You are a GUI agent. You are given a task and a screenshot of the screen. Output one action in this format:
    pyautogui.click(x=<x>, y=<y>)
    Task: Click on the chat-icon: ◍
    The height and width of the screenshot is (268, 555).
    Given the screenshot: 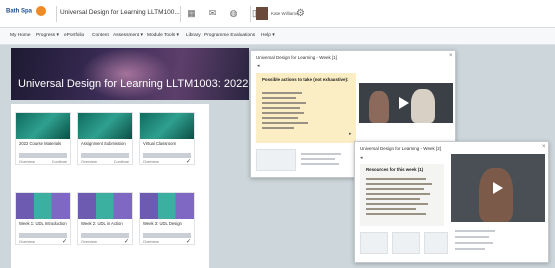 What is the action you would take?
    pyautogui.click(x=233, y=13)
    